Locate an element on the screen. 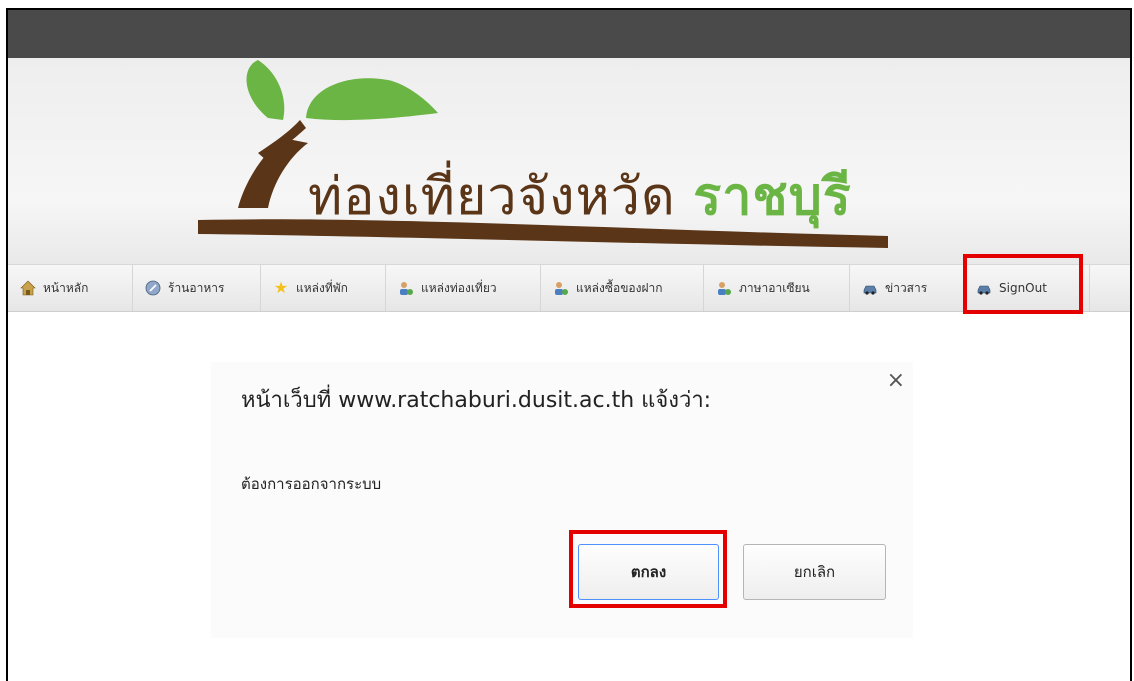 The image size is (1134, 681). nav-label: ภาษาอาเซียน is located at coordinates (774, 287).